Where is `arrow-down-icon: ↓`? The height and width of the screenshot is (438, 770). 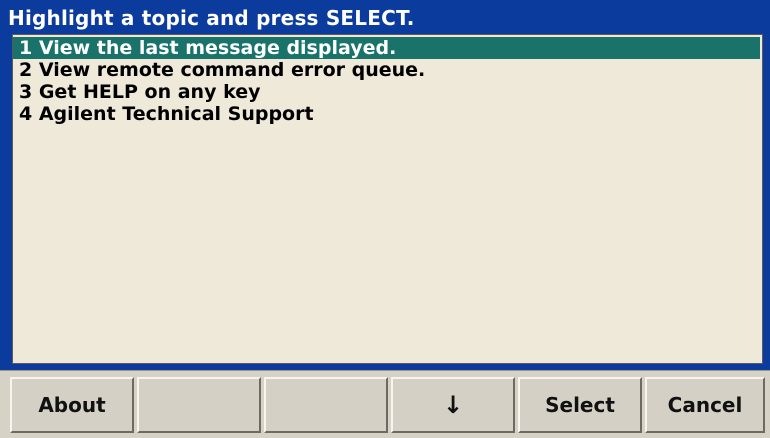 arrow-down-icon: ↓ is located at coordinates (453, 405).